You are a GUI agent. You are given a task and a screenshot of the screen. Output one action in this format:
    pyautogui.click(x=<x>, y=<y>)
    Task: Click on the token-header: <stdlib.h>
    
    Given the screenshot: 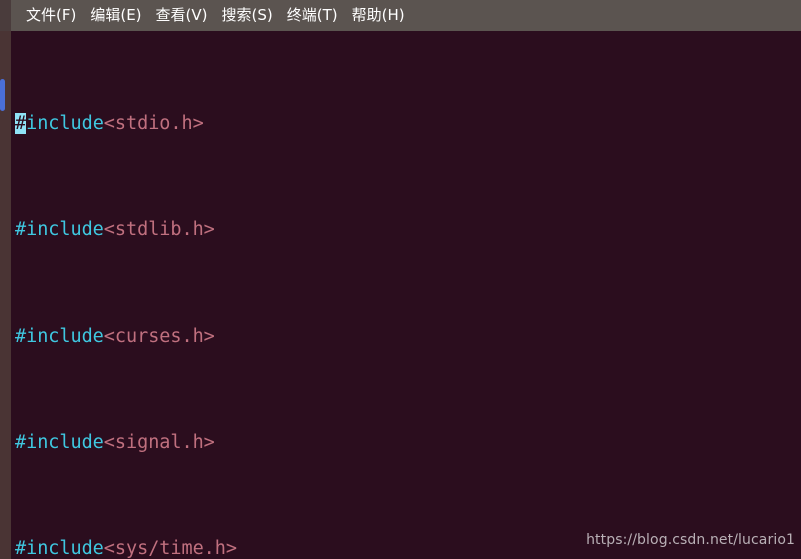 What is the action you would take?
    pyautogui.click(x=159, y=230)
    